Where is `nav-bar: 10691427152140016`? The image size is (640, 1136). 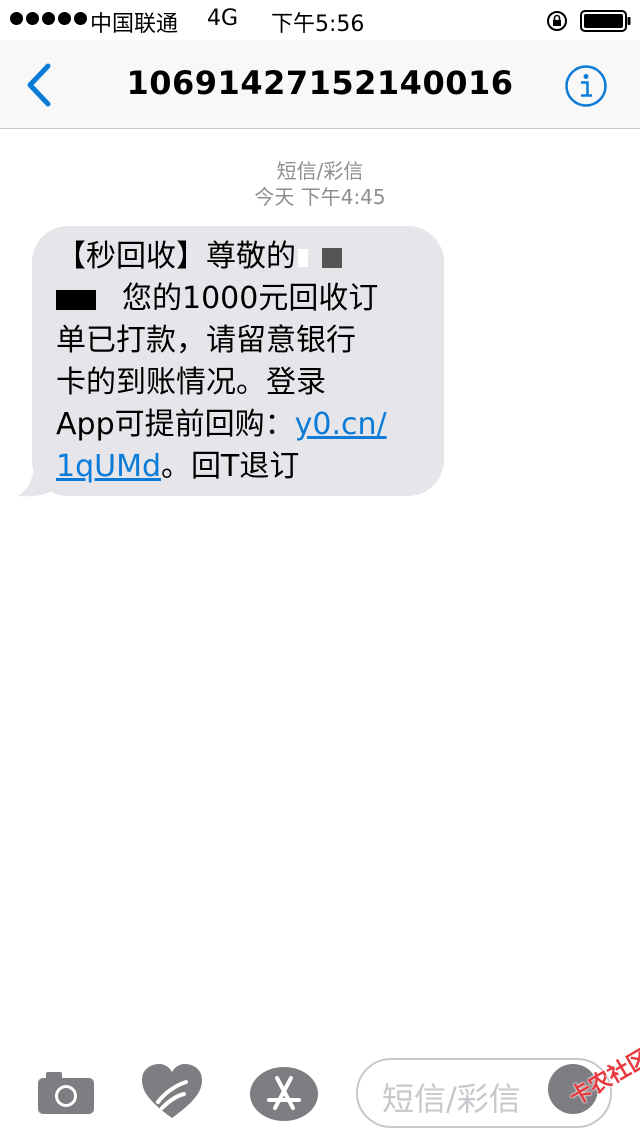 nav-bar: 10691427152140016 is located at coordinates (320, 84).